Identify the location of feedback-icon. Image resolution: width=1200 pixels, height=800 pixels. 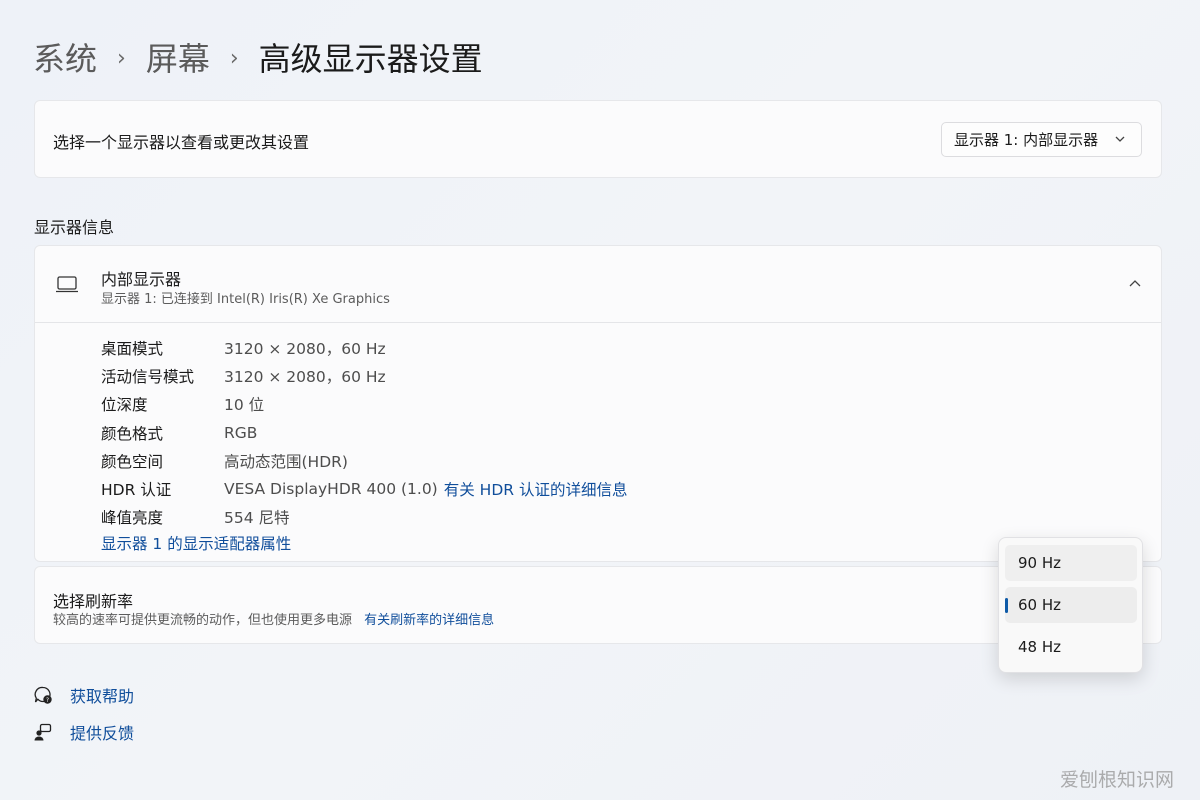
(43, 732).